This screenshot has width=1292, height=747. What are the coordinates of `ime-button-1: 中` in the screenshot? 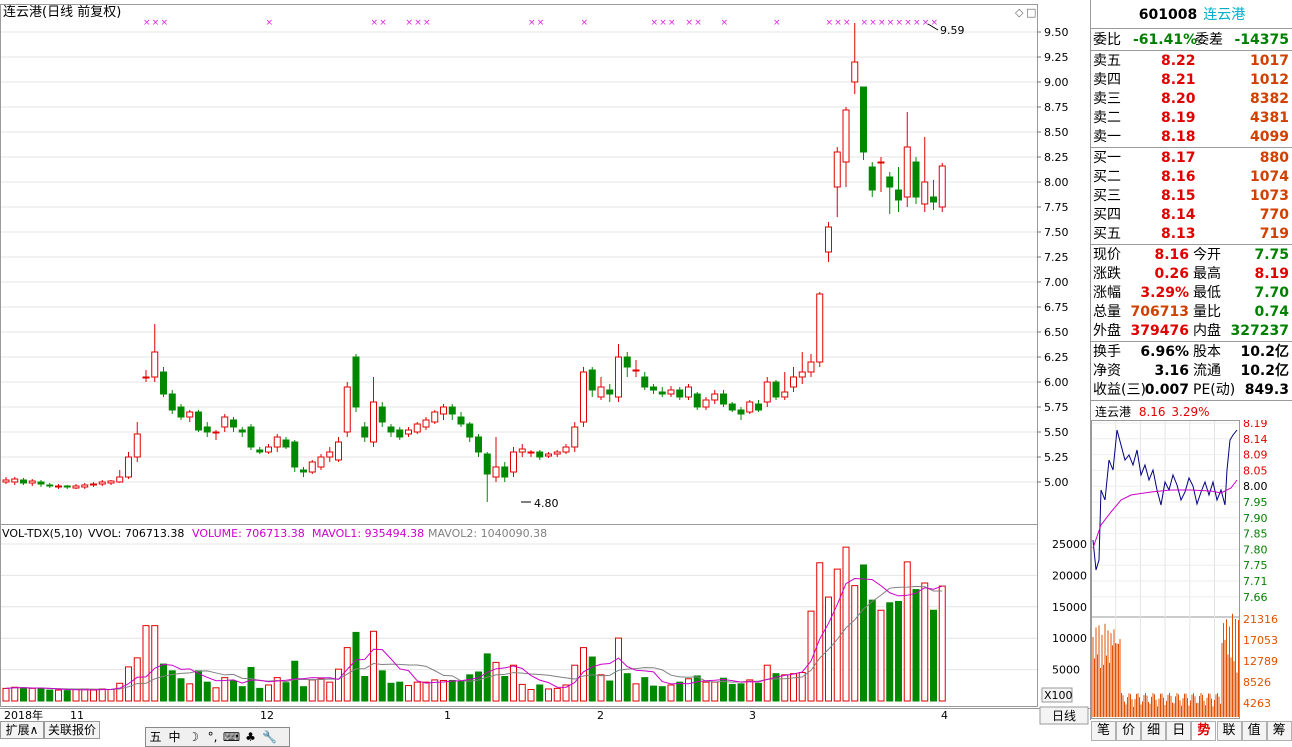 It's located at (174, 737).